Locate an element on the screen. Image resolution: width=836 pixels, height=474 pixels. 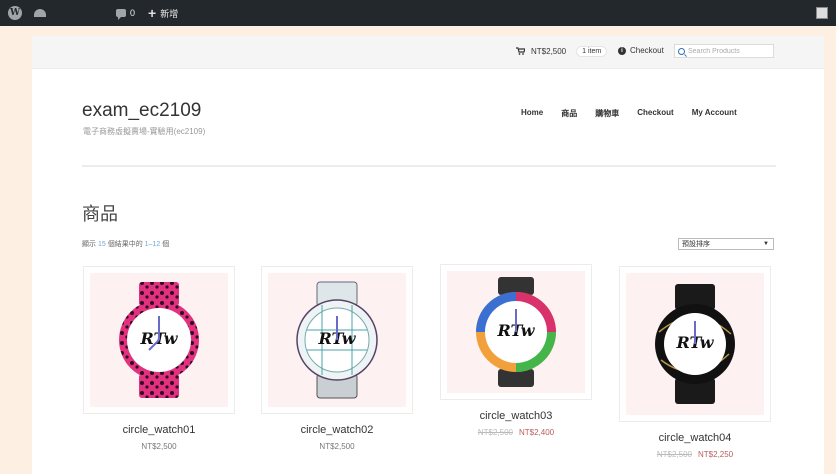
product-name: circle_watch03 is located at coordinates (516, 416).